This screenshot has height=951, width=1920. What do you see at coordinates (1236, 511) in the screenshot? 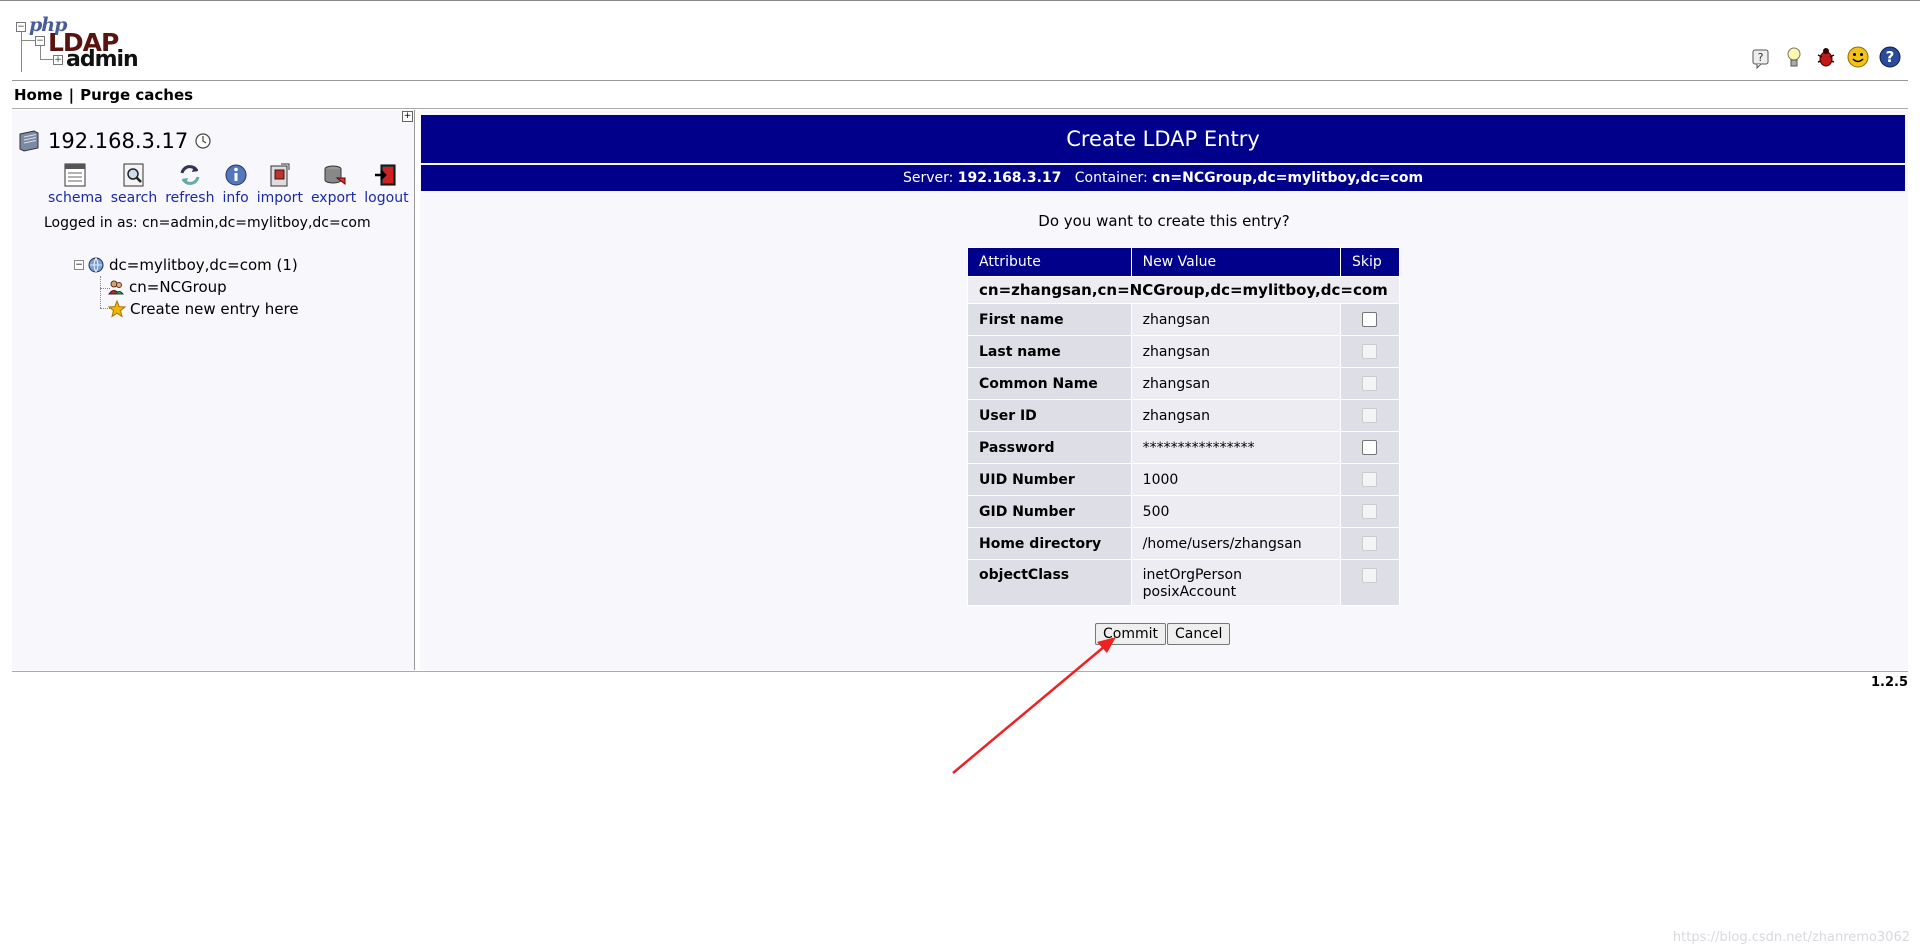
I see `attr-value: 500` at bounding box center [1236, 511].